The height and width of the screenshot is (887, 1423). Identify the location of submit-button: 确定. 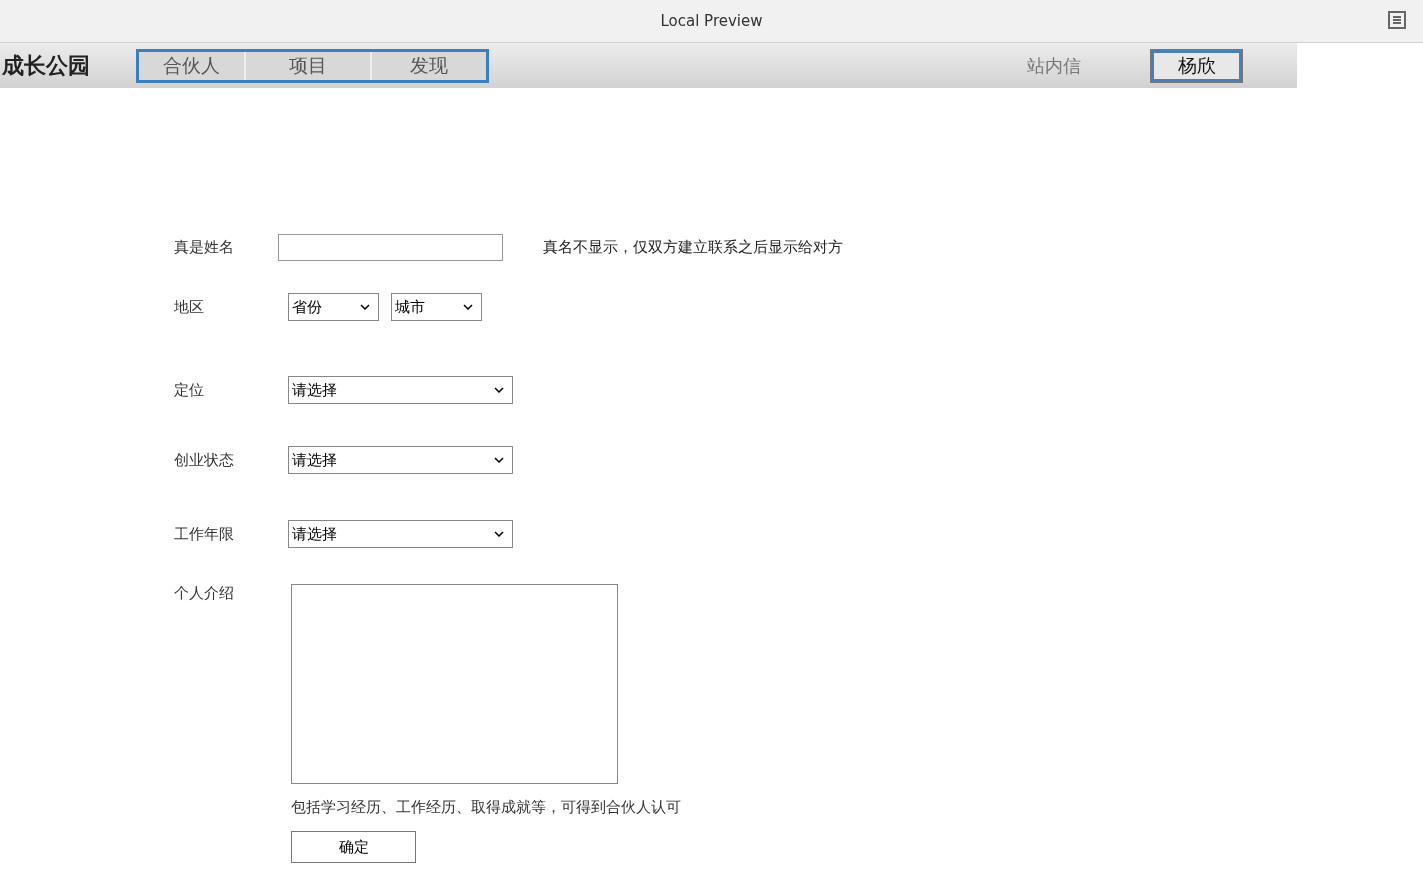
(353, 847).